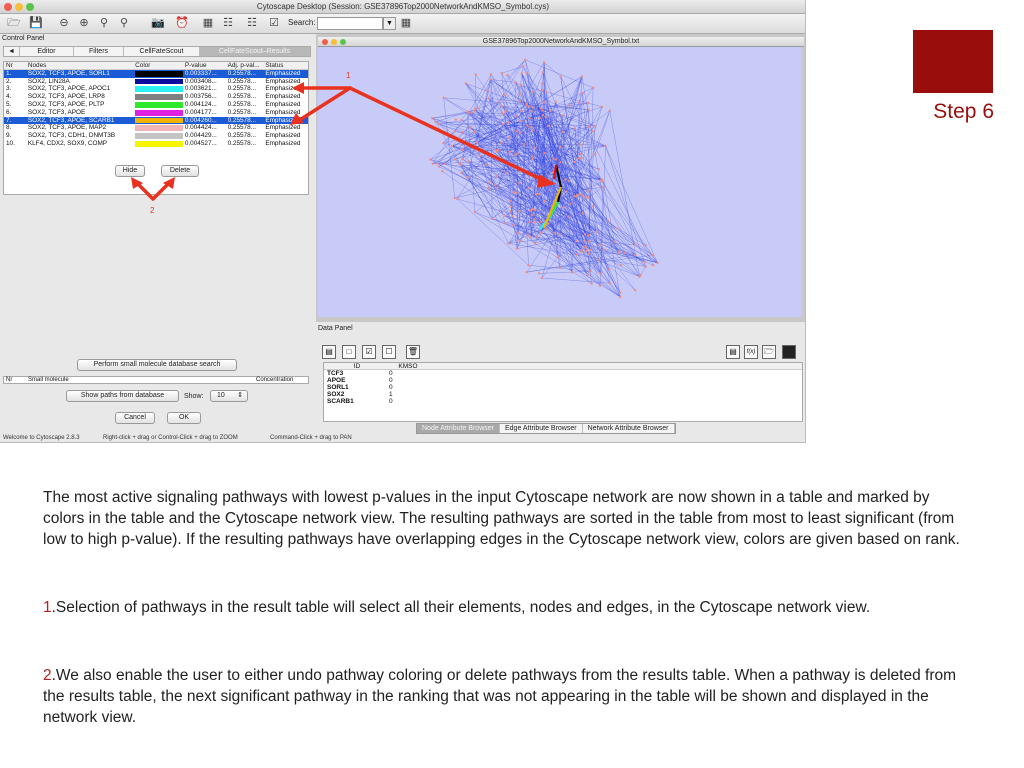  I want to click on cancel-button: Cancel, so click(135, 418).